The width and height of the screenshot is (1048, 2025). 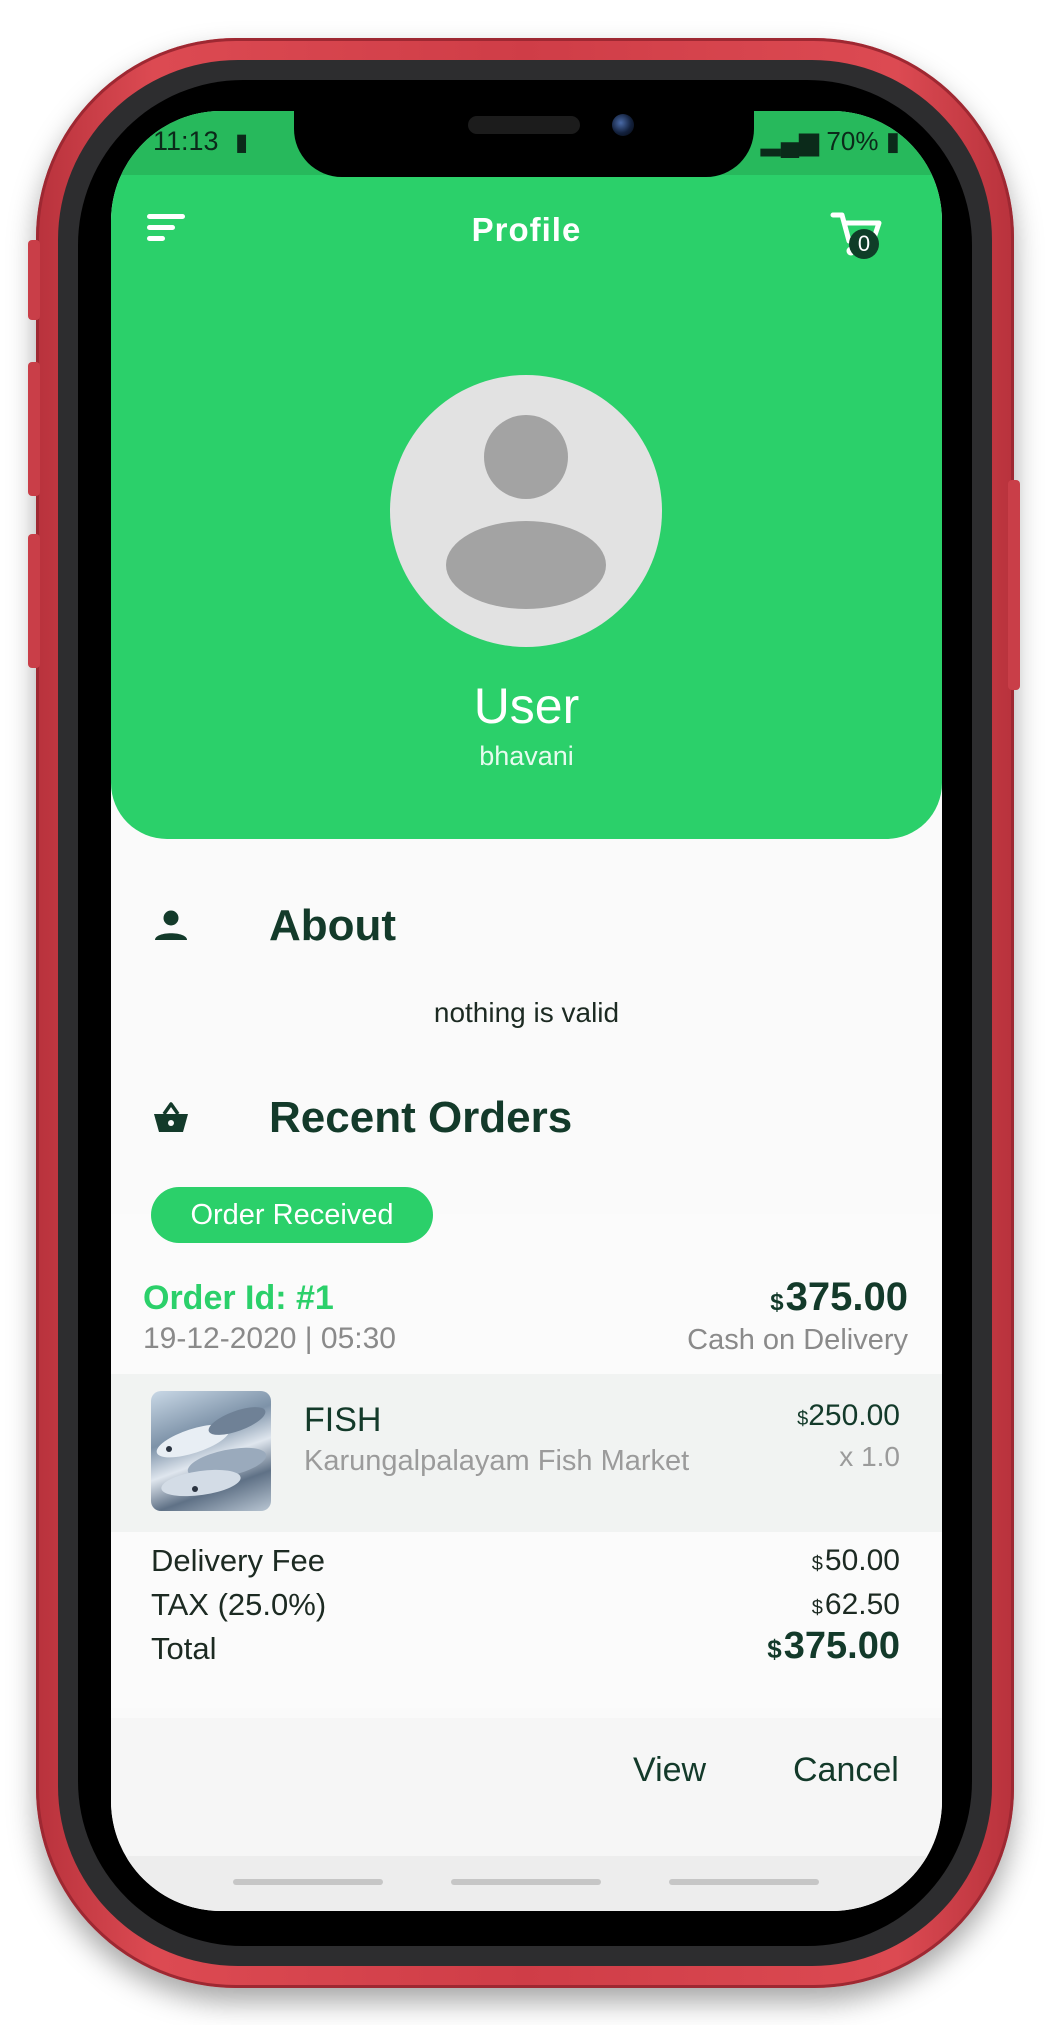 I want to click on about-heading: About, so click(x=273, y=926).